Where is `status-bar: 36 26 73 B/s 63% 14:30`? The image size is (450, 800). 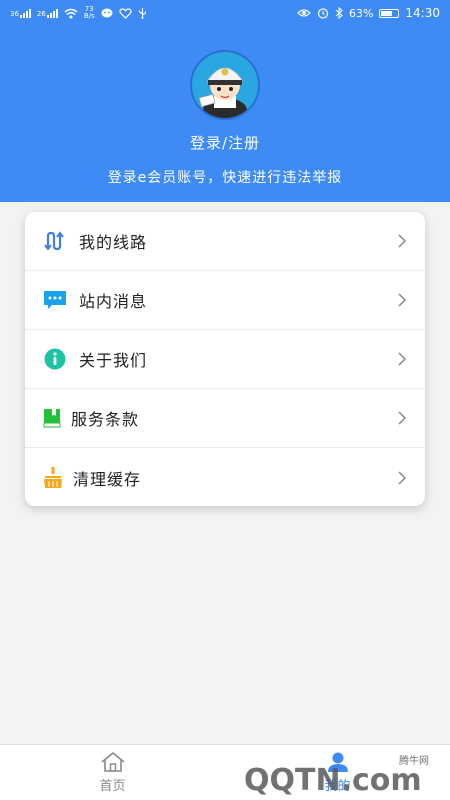
status-bar: 36 26 73 B/s 63% 14:30 is located at coordinates (225, 13).